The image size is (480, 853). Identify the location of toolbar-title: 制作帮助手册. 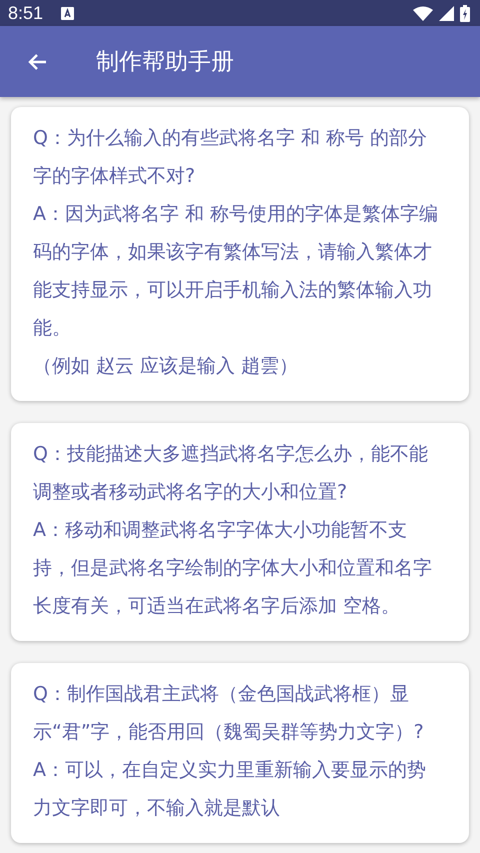
(165, 63).